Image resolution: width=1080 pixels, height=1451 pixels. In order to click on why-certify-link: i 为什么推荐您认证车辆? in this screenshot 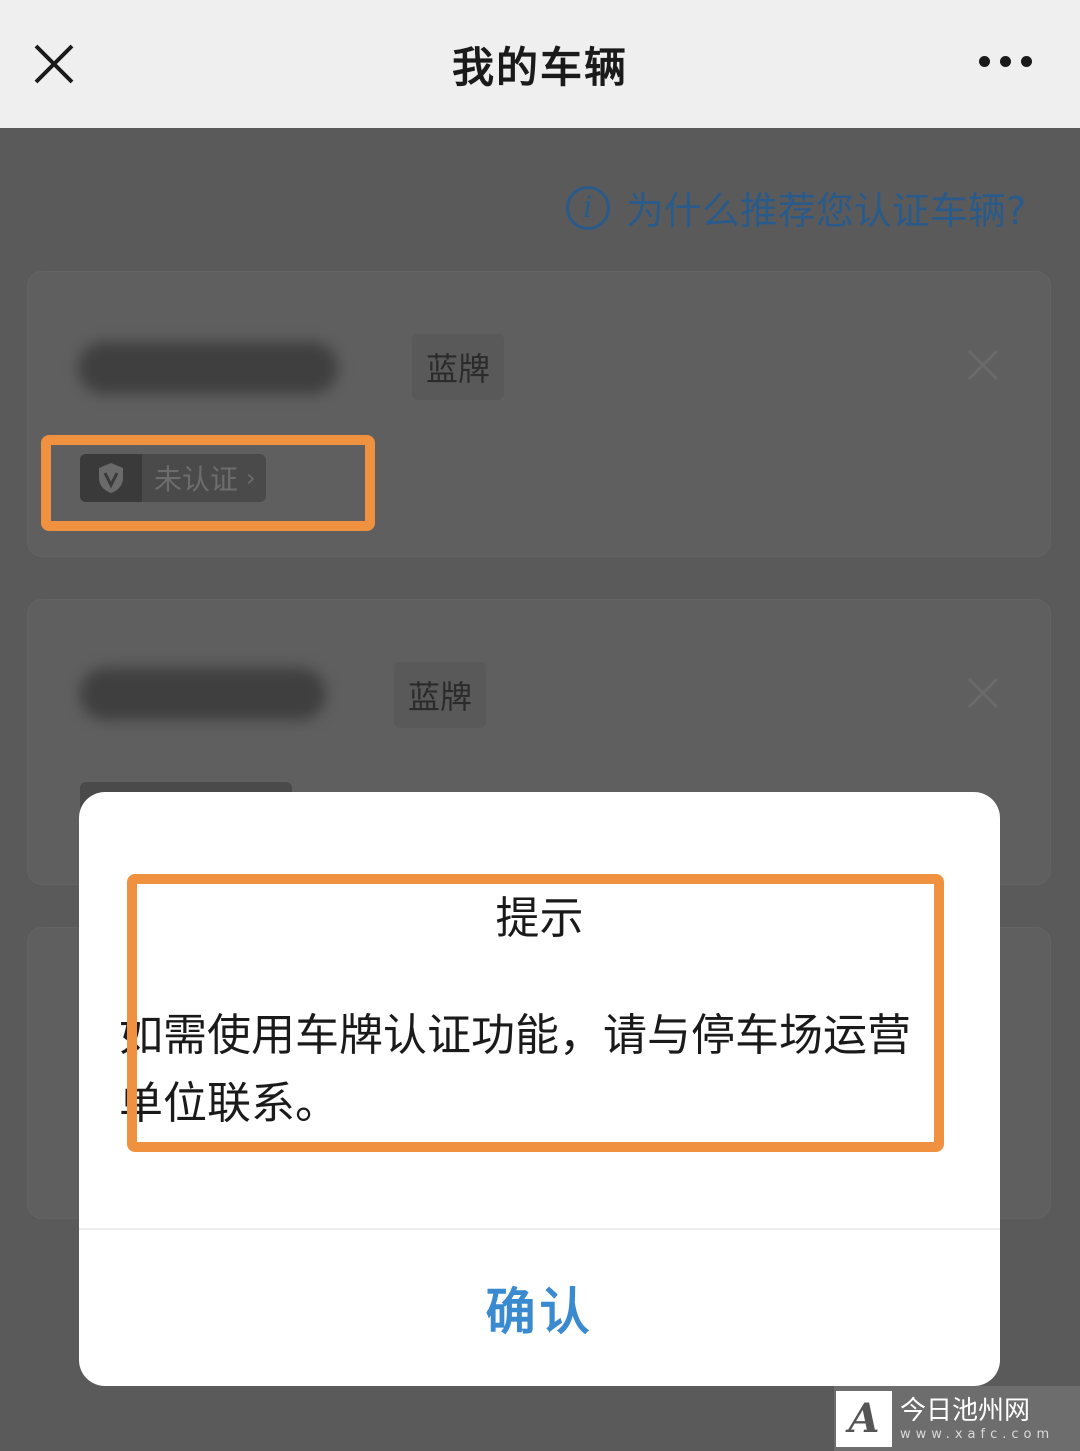, I will do `click(795, 207)`.